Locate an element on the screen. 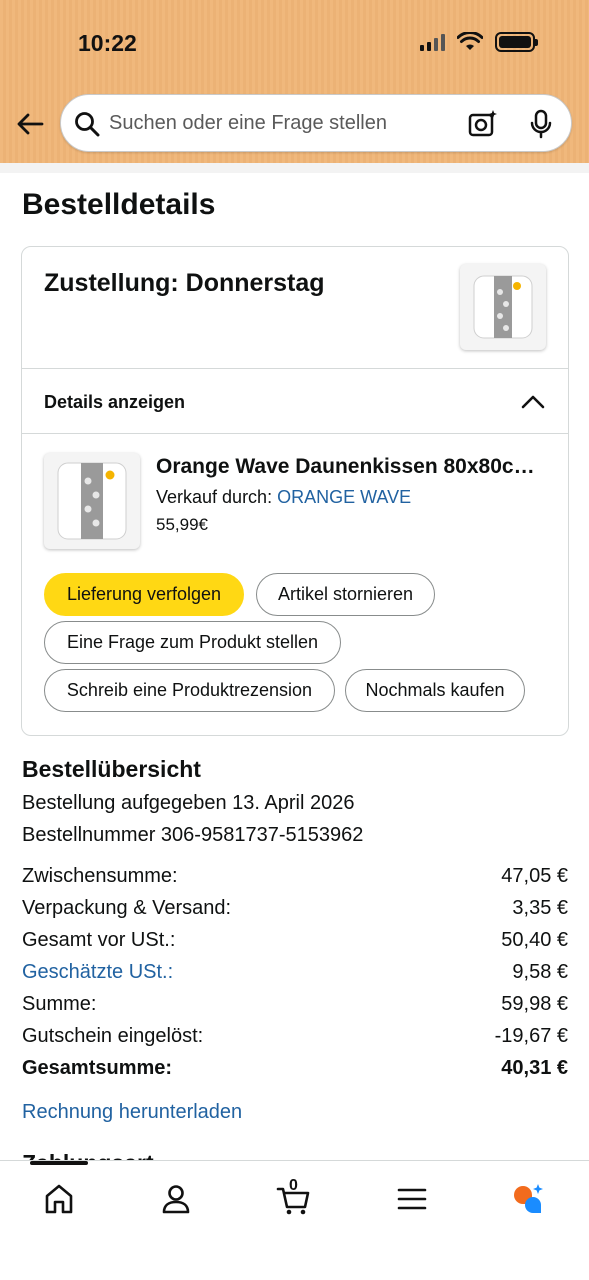 The image size is (589, 1280). account-icon is located at coordinates (176, 1199).